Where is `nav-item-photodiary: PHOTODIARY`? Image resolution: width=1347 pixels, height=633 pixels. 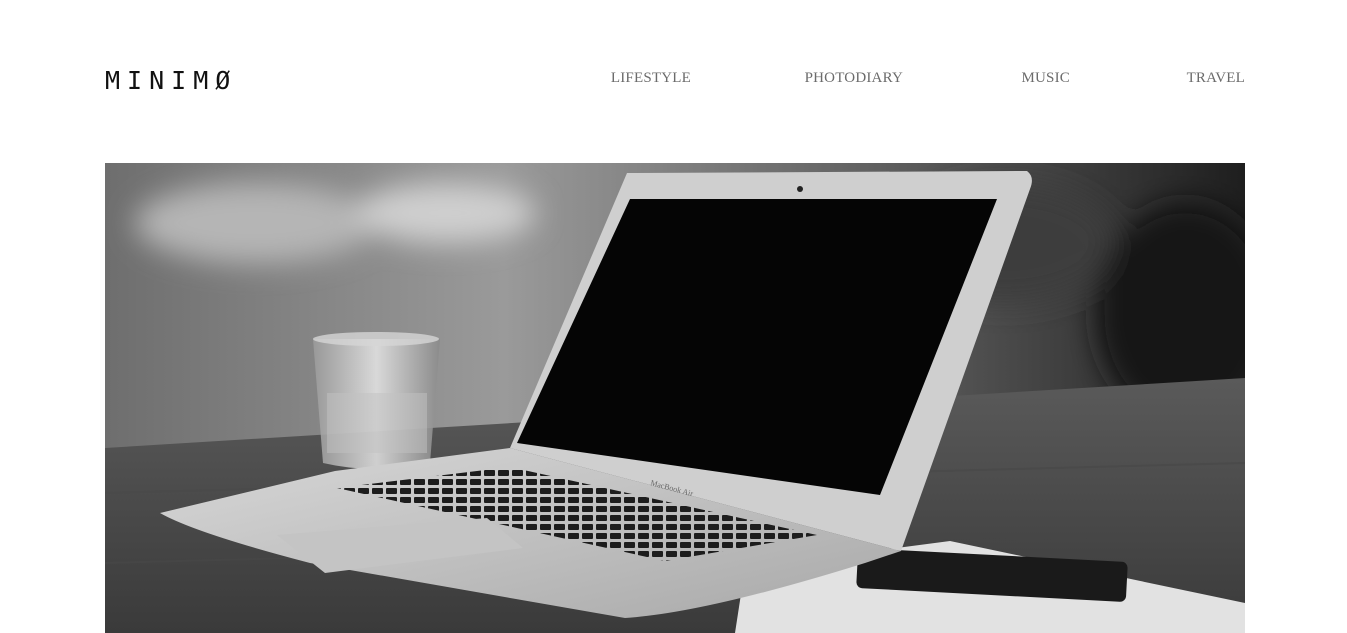 nav-item-photodiary: PHOTODIARY is located at coordinates (854, 78).